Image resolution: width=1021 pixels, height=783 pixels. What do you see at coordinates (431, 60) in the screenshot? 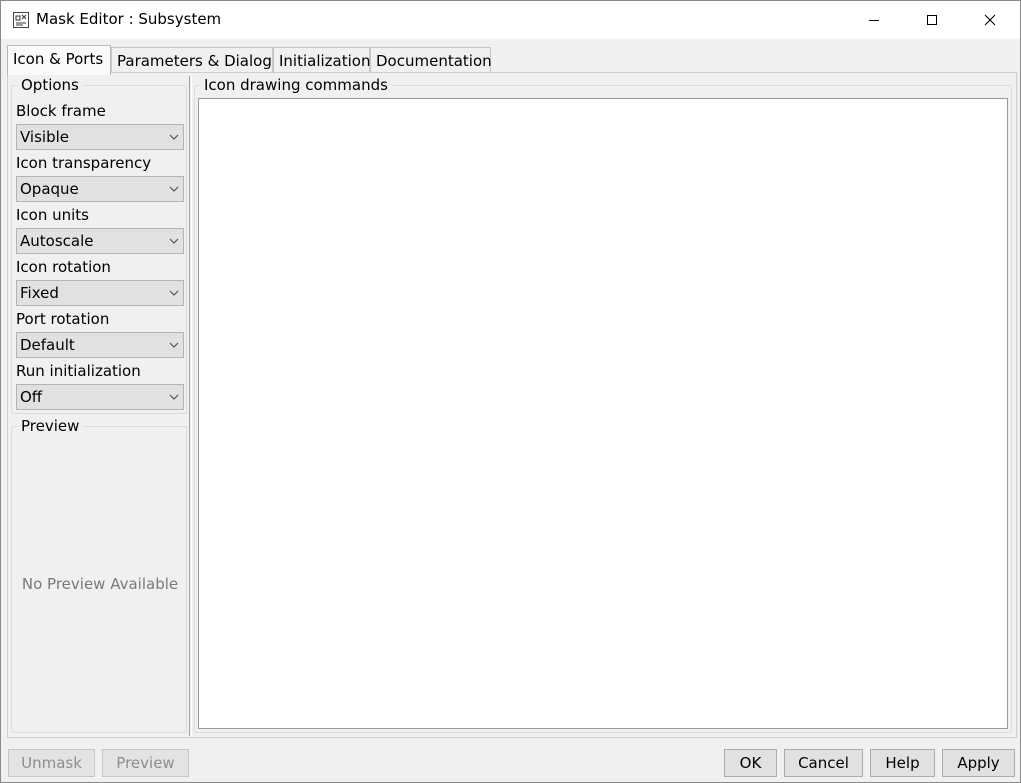
I see `tab-documentation: Documentation` at bounding box center [431, 60].